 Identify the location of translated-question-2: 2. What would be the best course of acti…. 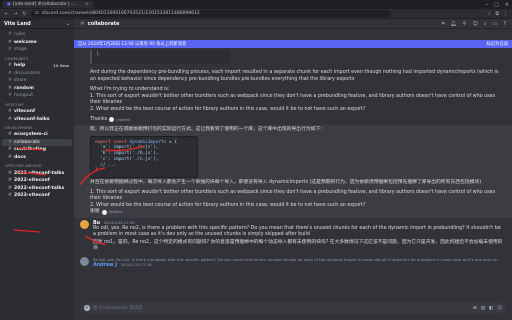
(228, 205).